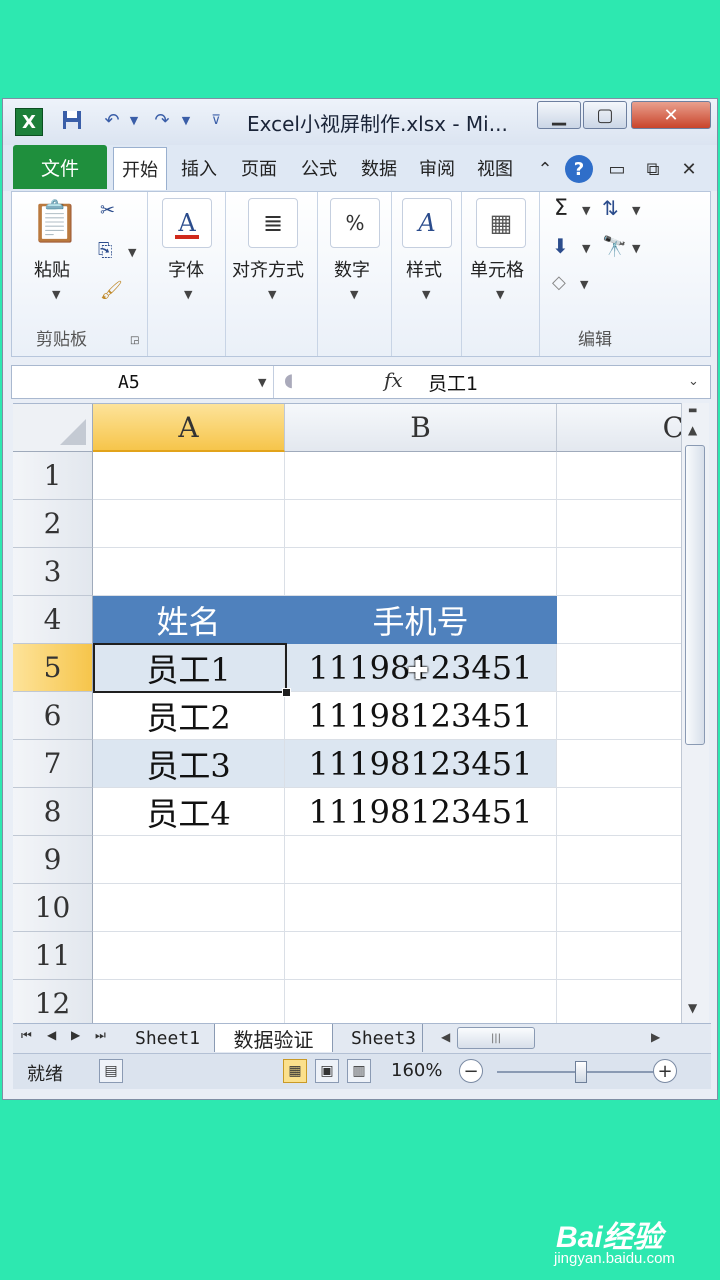 The image size is (720, 1280). I want to click on cell-b11, so click(421, 956).